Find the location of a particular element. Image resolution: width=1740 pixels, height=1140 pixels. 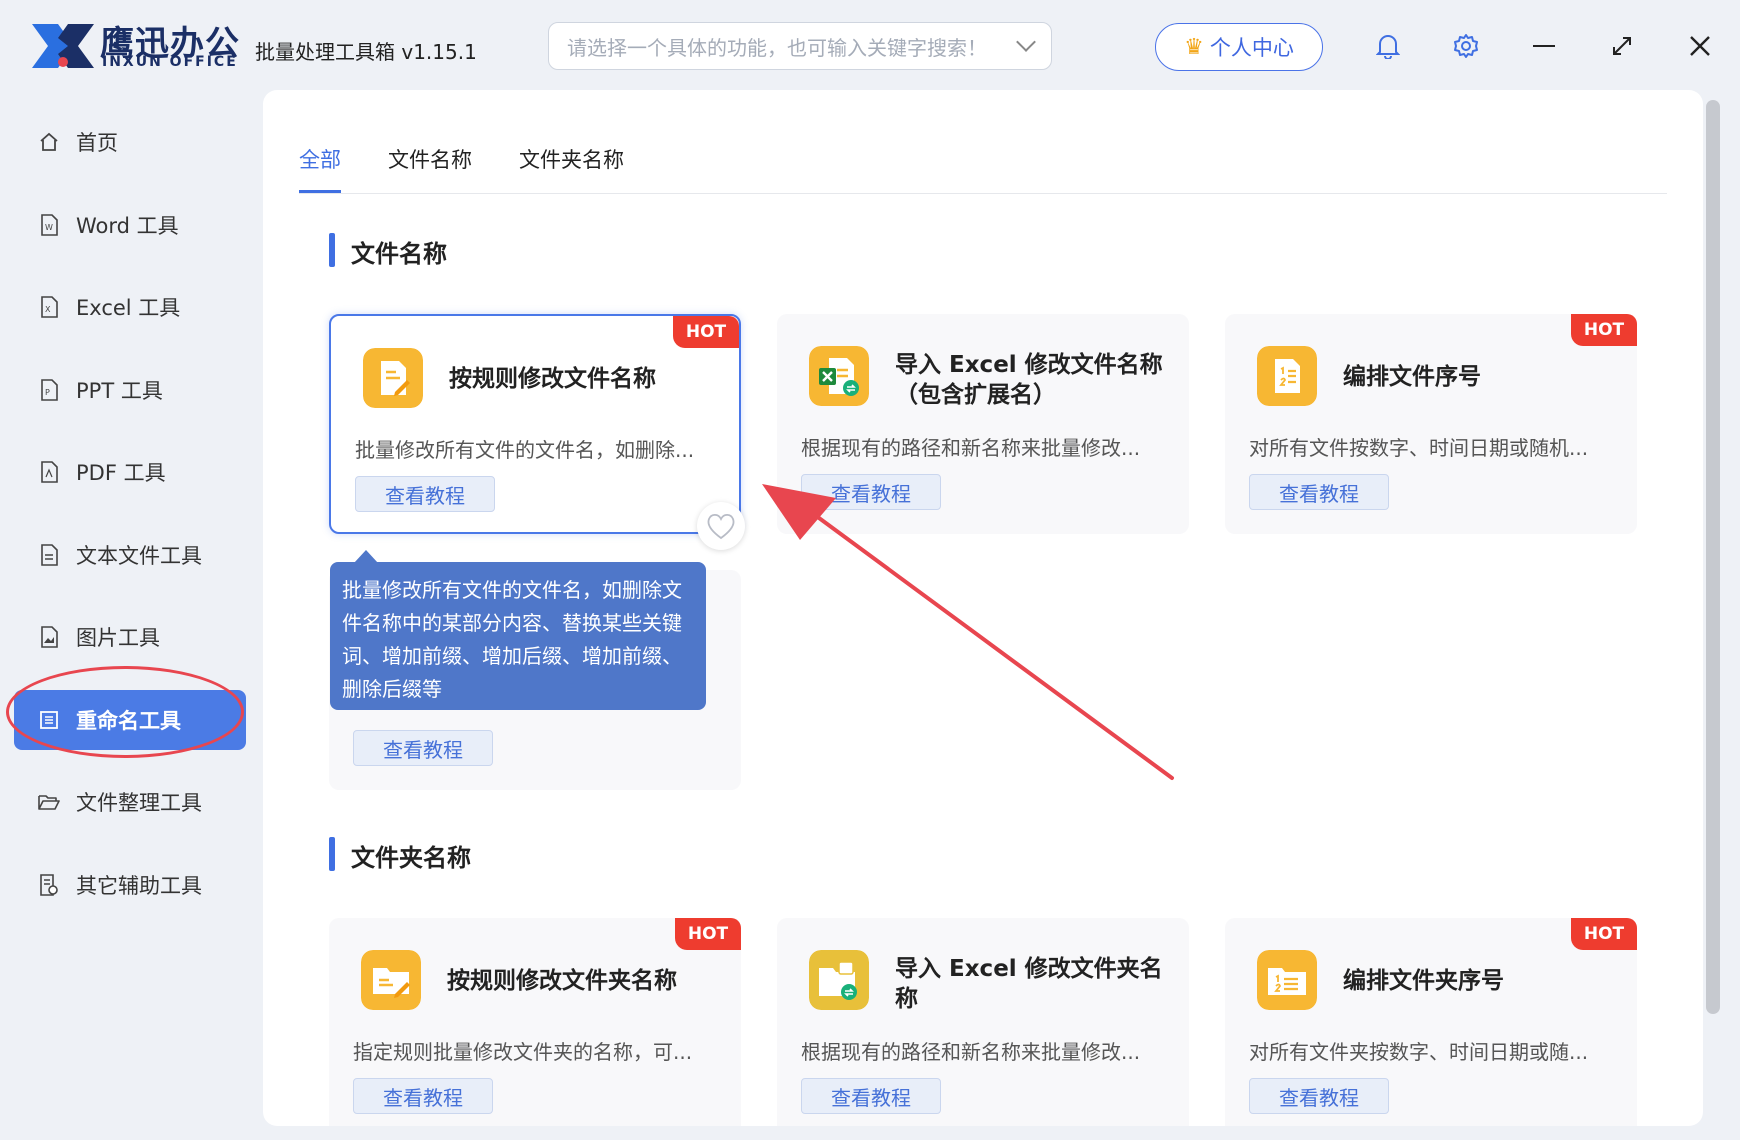

sidebar-item-word: W Word 工具 is located at coordinates (130, 225).